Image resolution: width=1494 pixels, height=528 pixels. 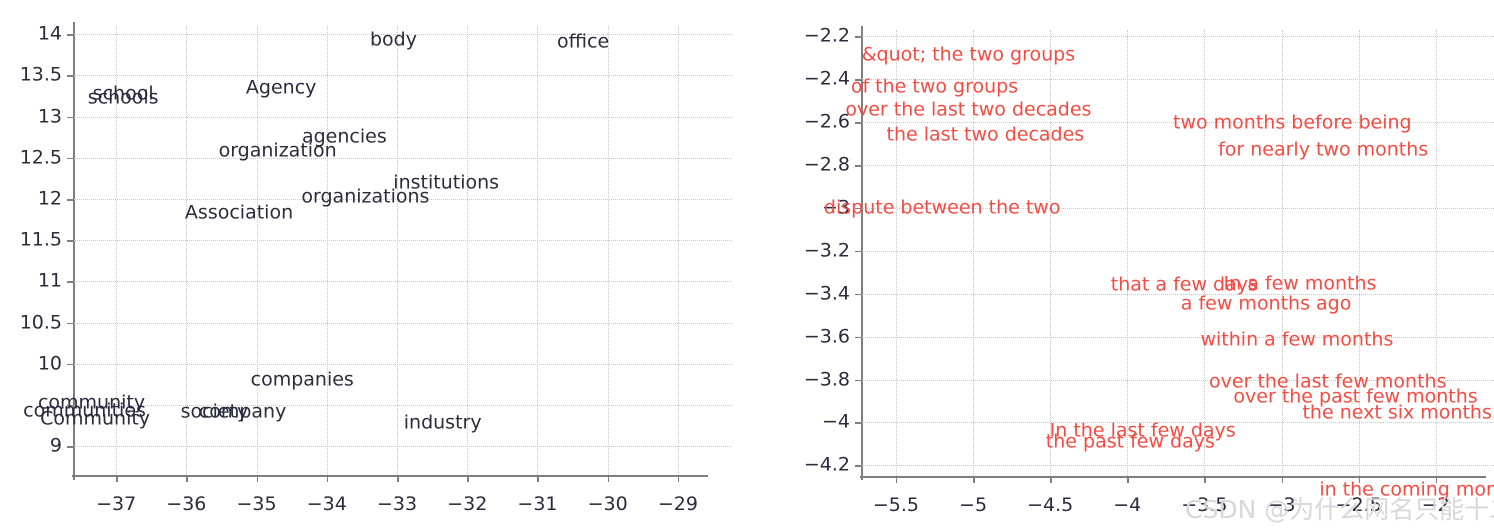 What do you see at coordinates (49, 363) in the screenshot?
I see `y-axis-tick-label: 10` at bounding box center [49, 363].